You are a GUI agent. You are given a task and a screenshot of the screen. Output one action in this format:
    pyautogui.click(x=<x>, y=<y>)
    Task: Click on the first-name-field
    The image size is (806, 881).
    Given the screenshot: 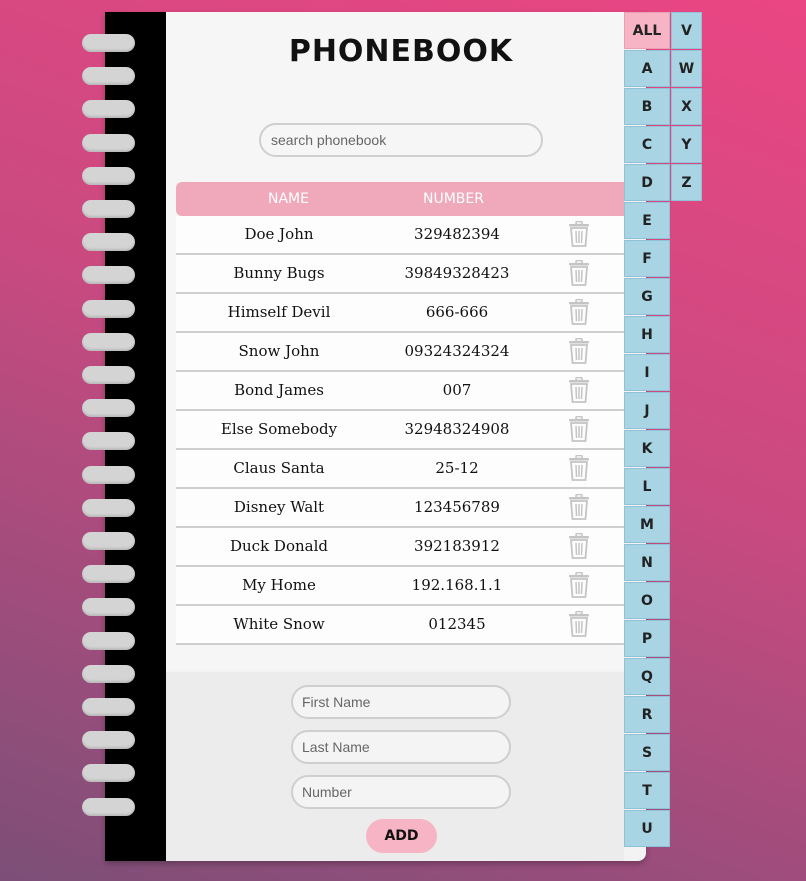 What is the action you would take?
    pyautogui.click(x=401, y=702)
    